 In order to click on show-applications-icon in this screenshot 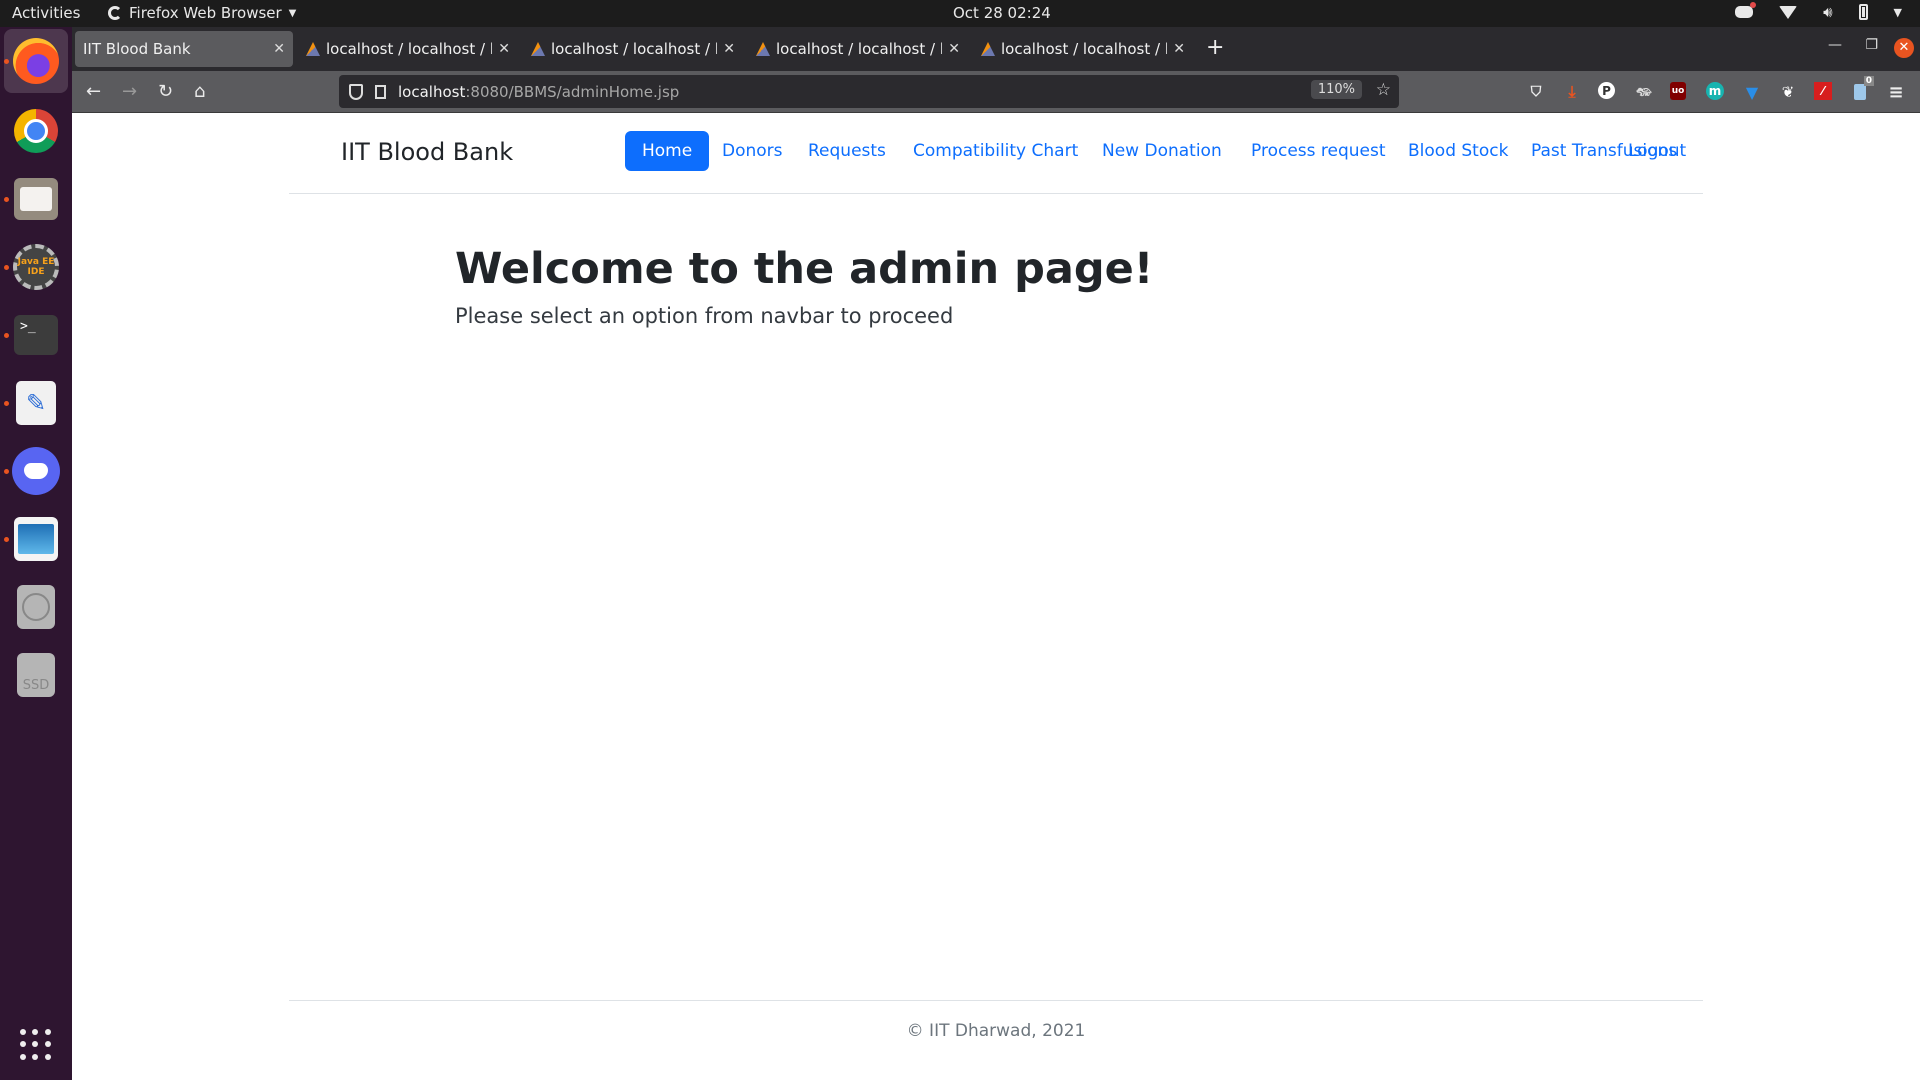, I will do `click(36, 1045)`.